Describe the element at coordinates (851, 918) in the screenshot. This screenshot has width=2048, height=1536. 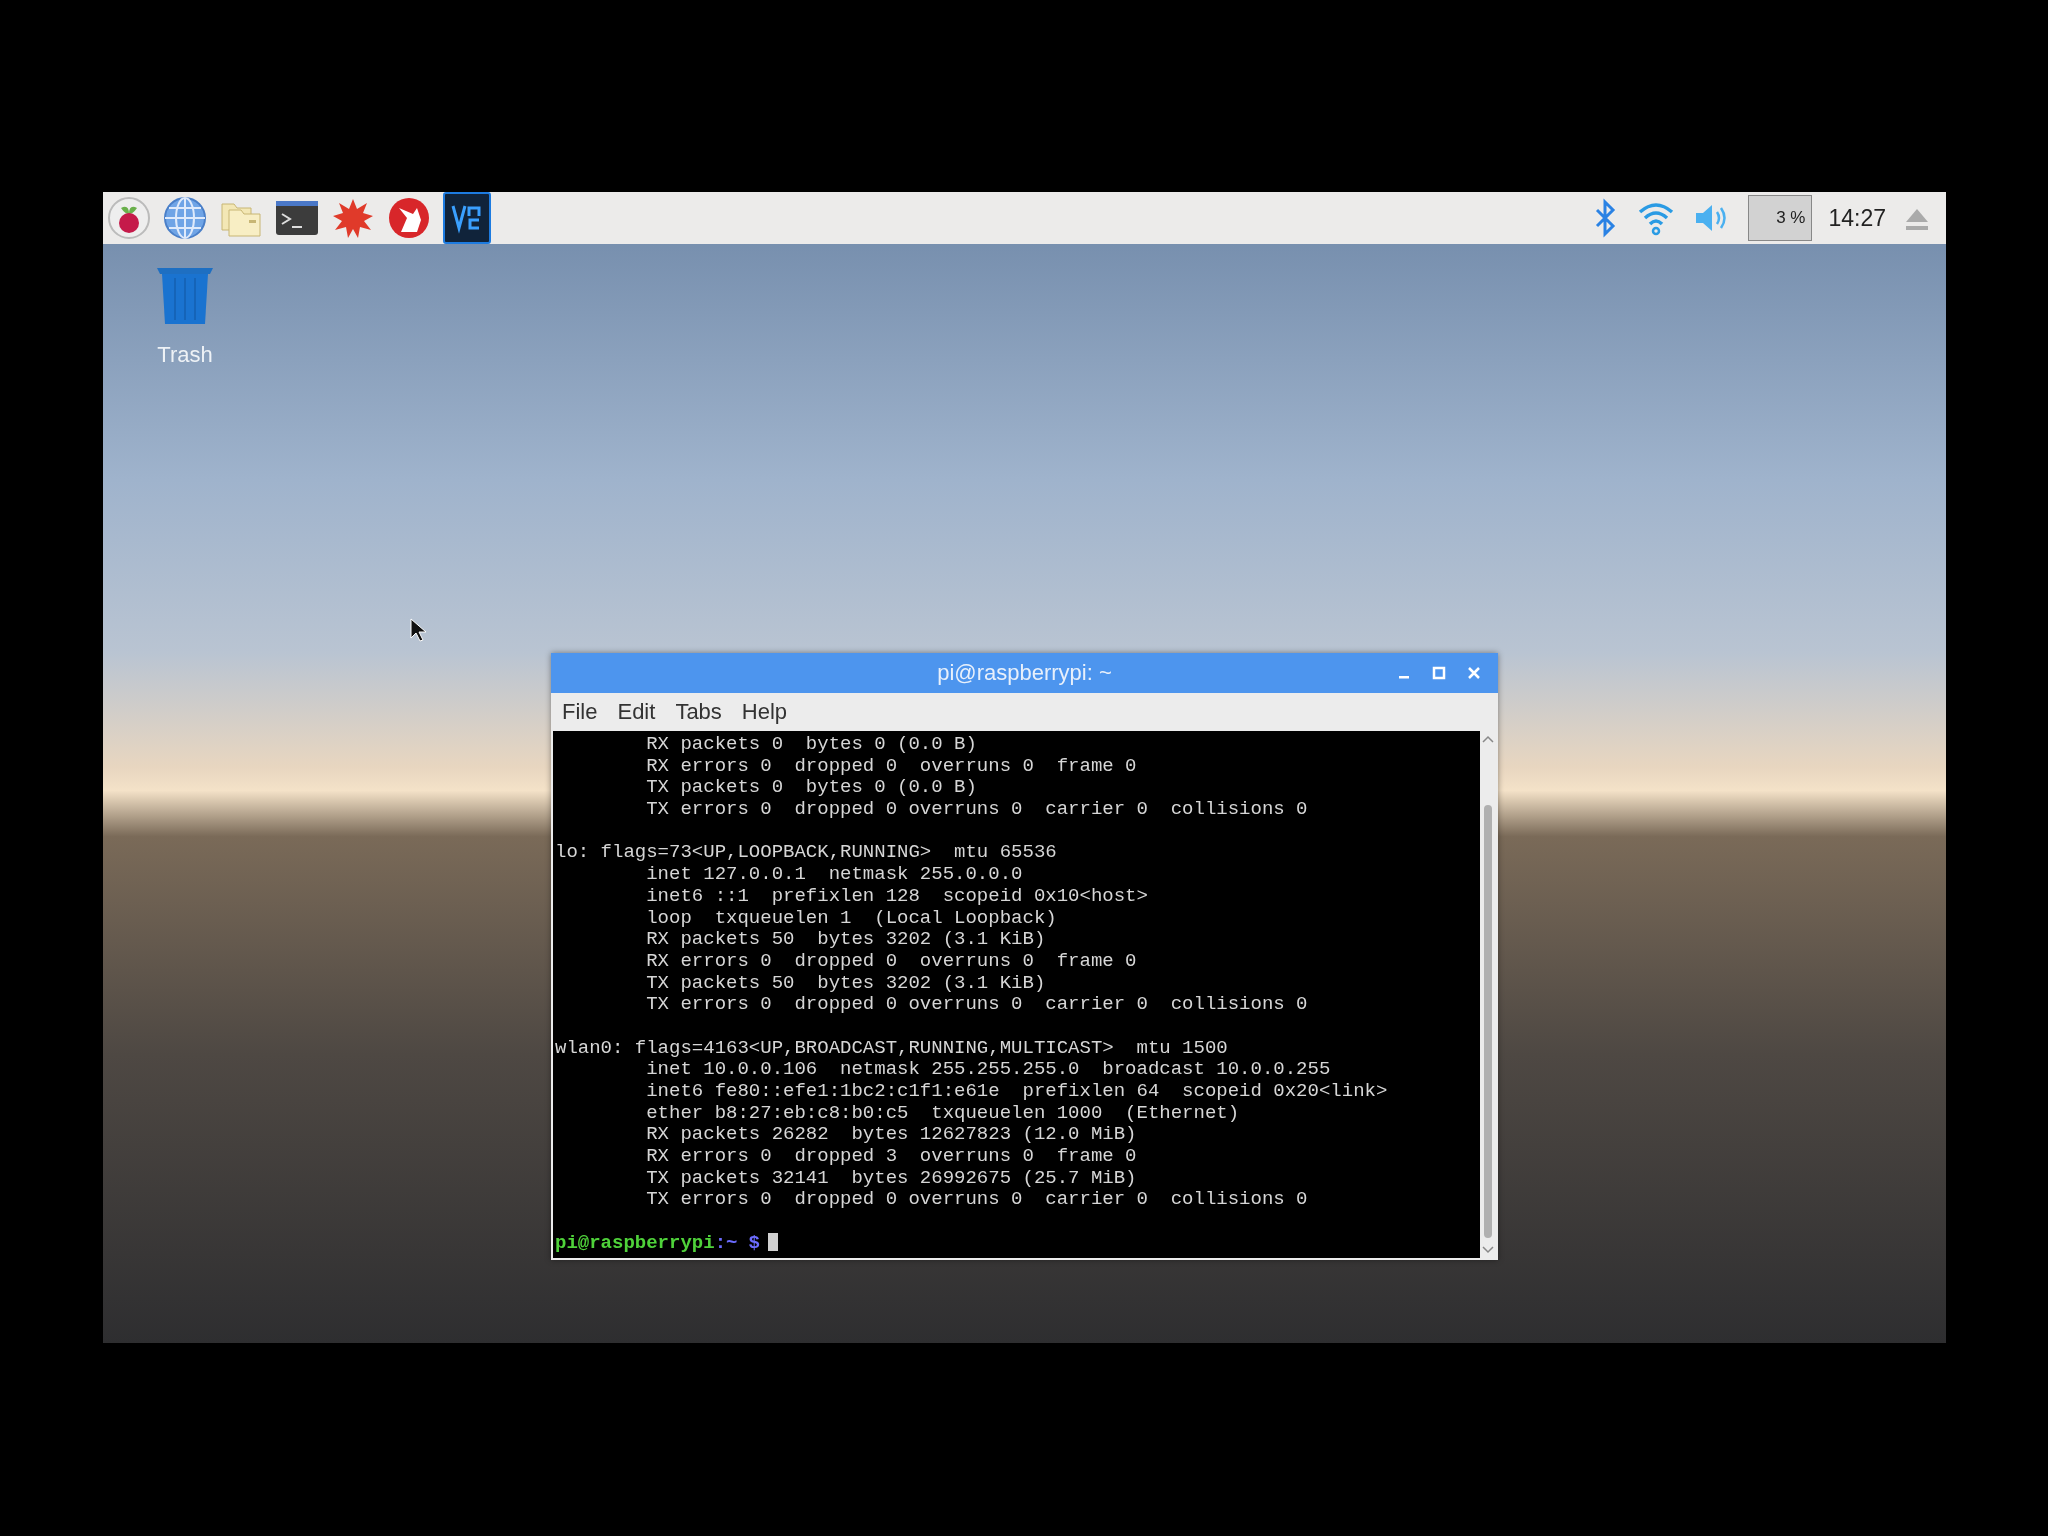
I see `terminal-line: loop txqueuelen 1 (Local Loopback)` at that location.